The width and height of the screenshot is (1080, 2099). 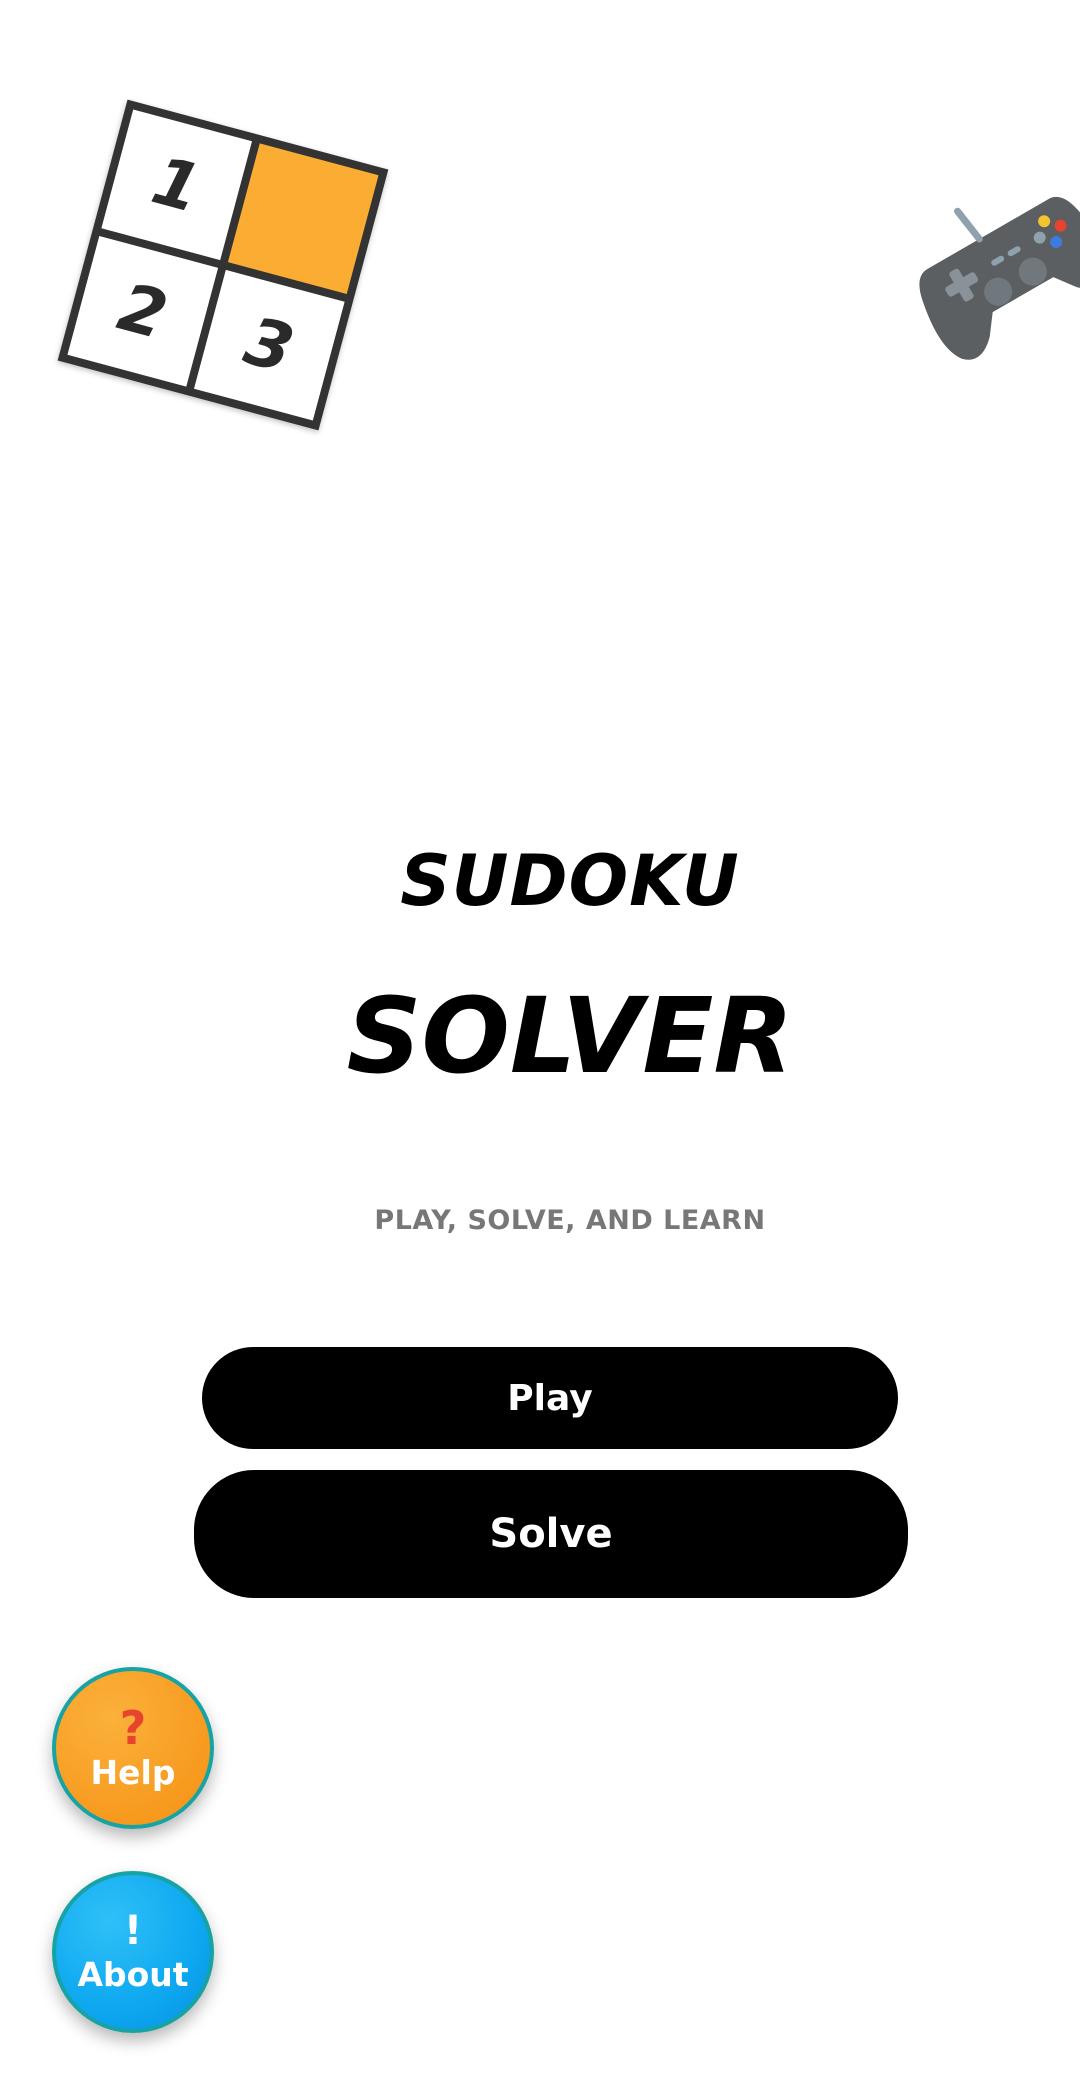 I want to click on about-button: ! About, so click(x=133, y=1952).